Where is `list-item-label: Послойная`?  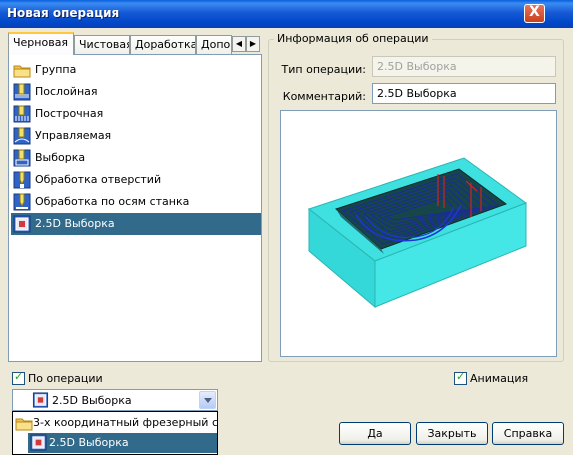 list-item-label: Послойная is located at coordinates (66, 91).